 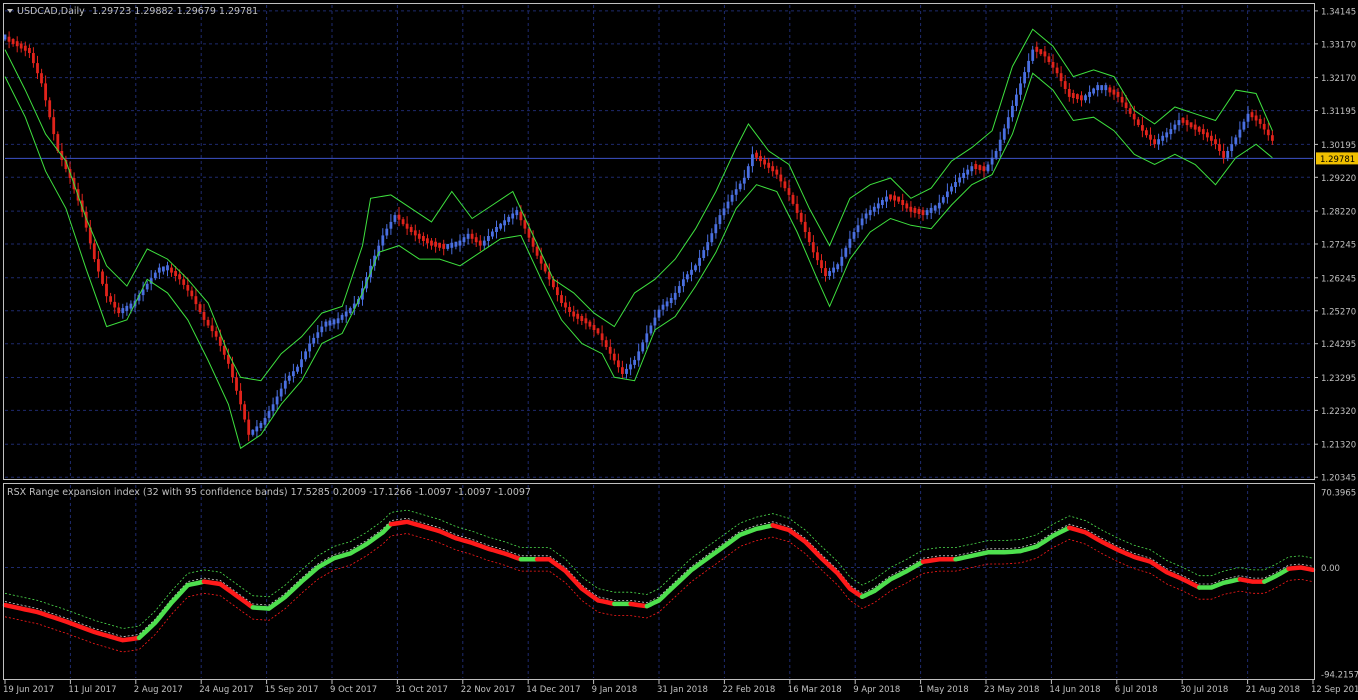 What do you see at coordinates (1338, 446) in the screenshot?
I see `y-tick-label: 1.21320` at bounding box center [1338, 446].